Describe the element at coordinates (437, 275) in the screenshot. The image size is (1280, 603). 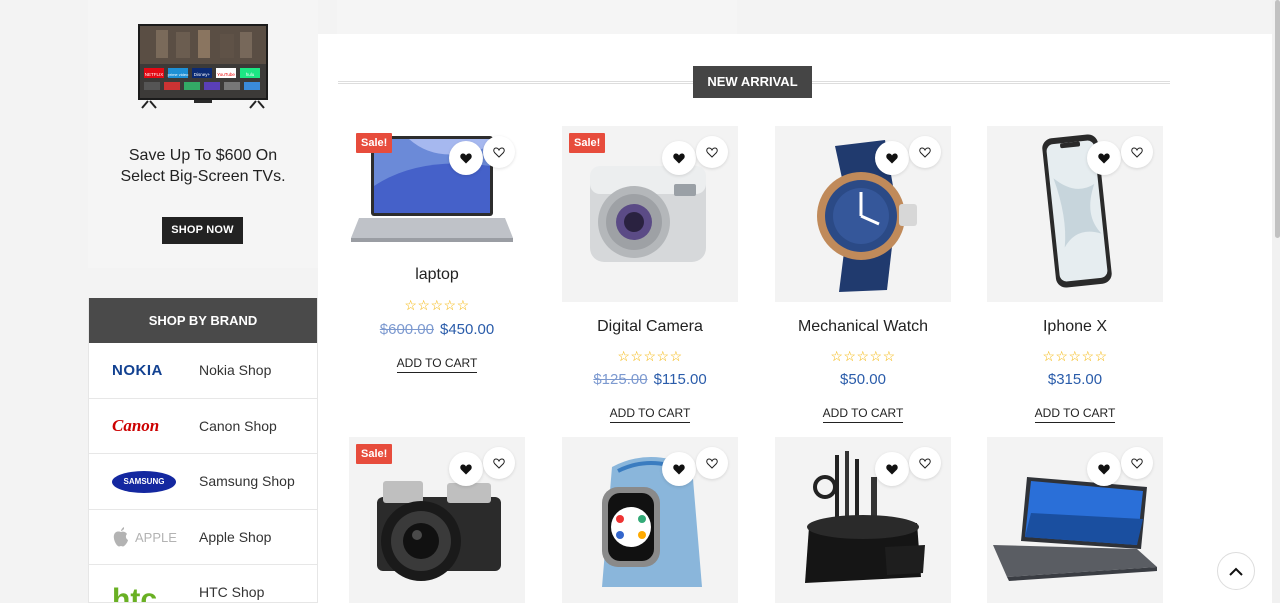
I see `product-name: laptop` at that location.